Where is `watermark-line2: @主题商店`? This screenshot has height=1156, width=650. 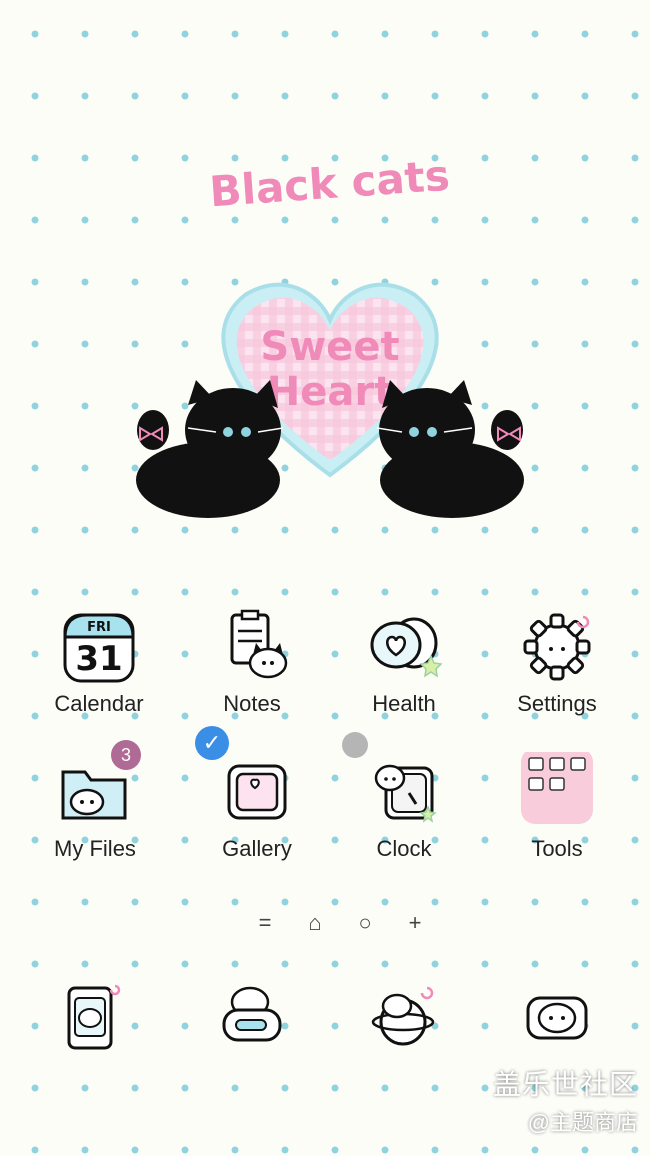 watermark-line2: @主题商店 is located at coordinates (582, 1122).